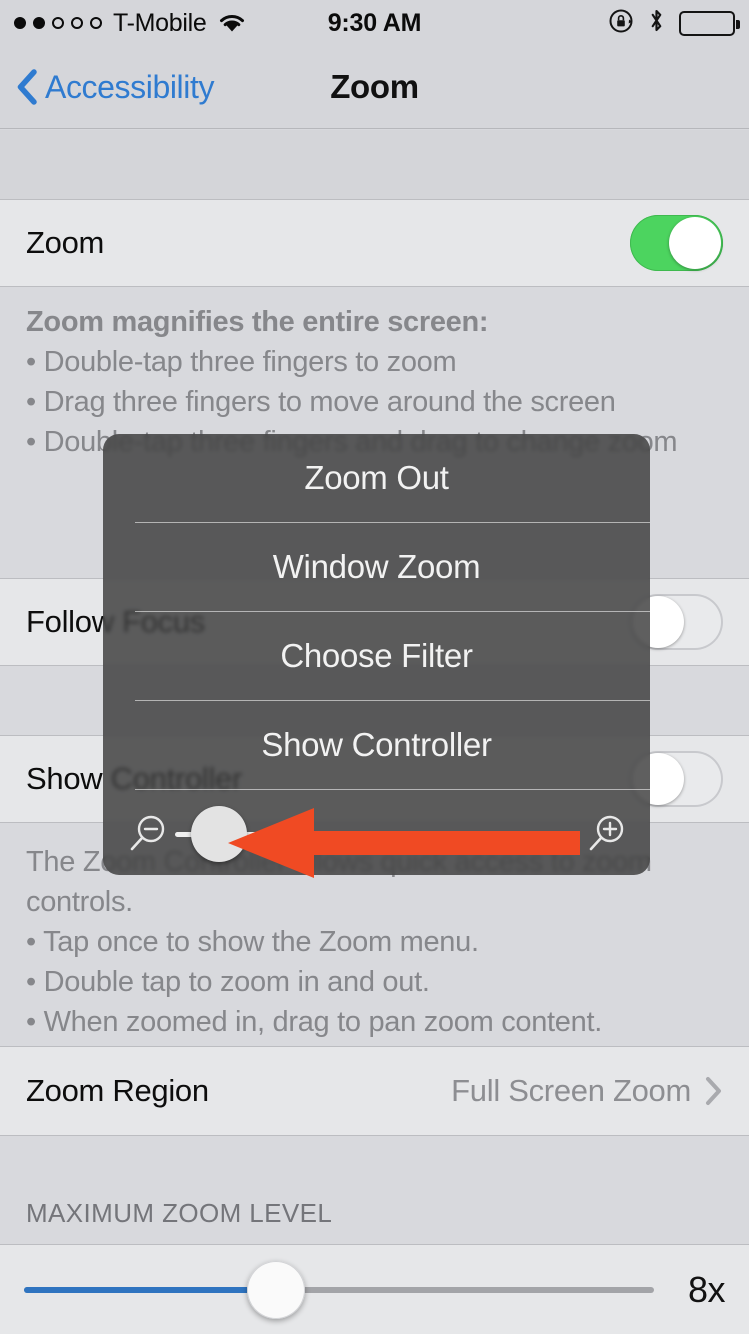 Image resolution: width=749 pixels, height=1334 pixels. I want to click on zoom-menu-item-choose-filter: Choose Filter, so click(376, 656).